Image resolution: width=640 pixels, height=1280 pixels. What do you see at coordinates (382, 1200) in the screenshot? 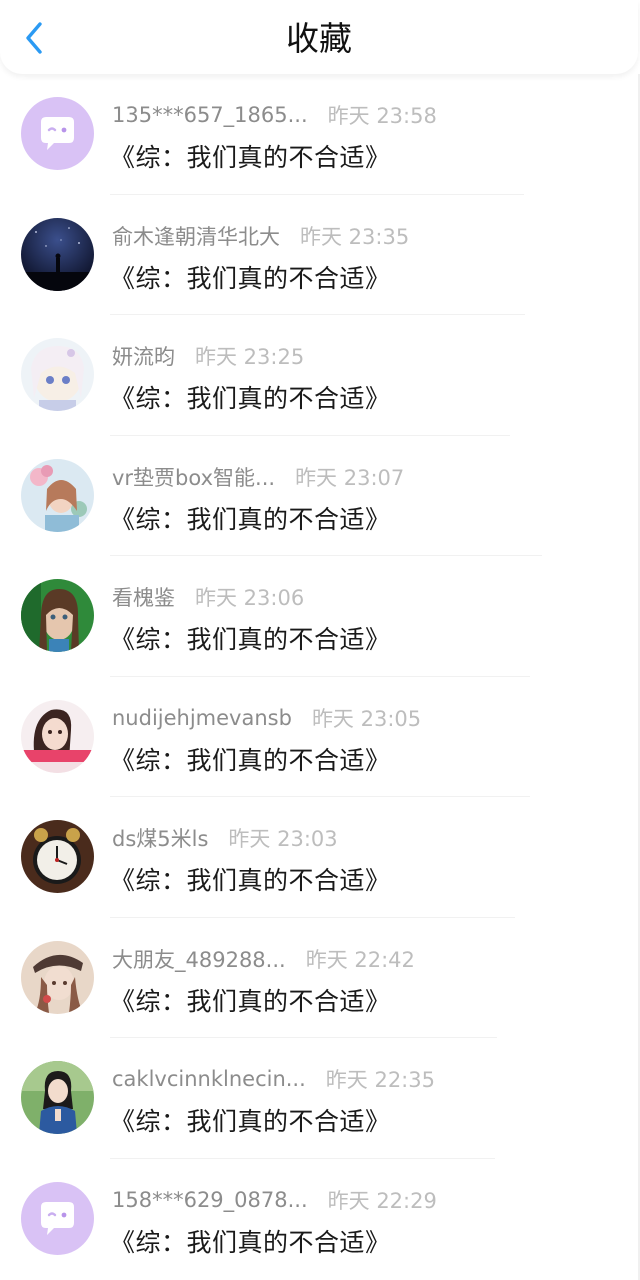
I see `timestamp: 昨天 22:29` at bounding box center [382, 1200].